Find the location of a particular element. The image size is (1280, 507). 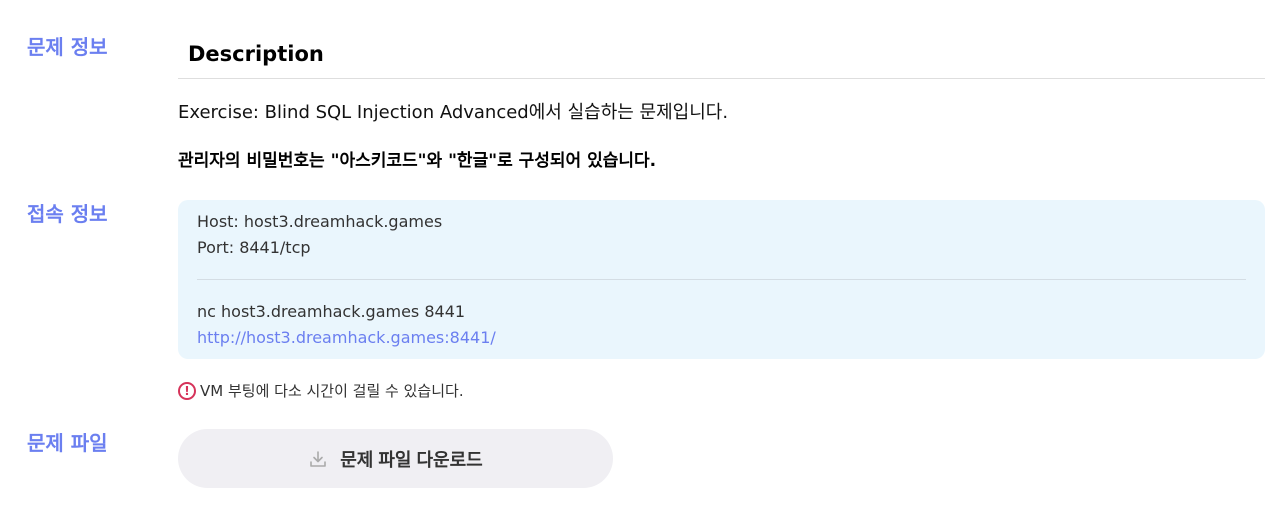

description-bold-text: 관리자의 비밀번호는 "아스키코드"와 "한글"로 구성되어 있습니다. is located at coordinates (417, 161).